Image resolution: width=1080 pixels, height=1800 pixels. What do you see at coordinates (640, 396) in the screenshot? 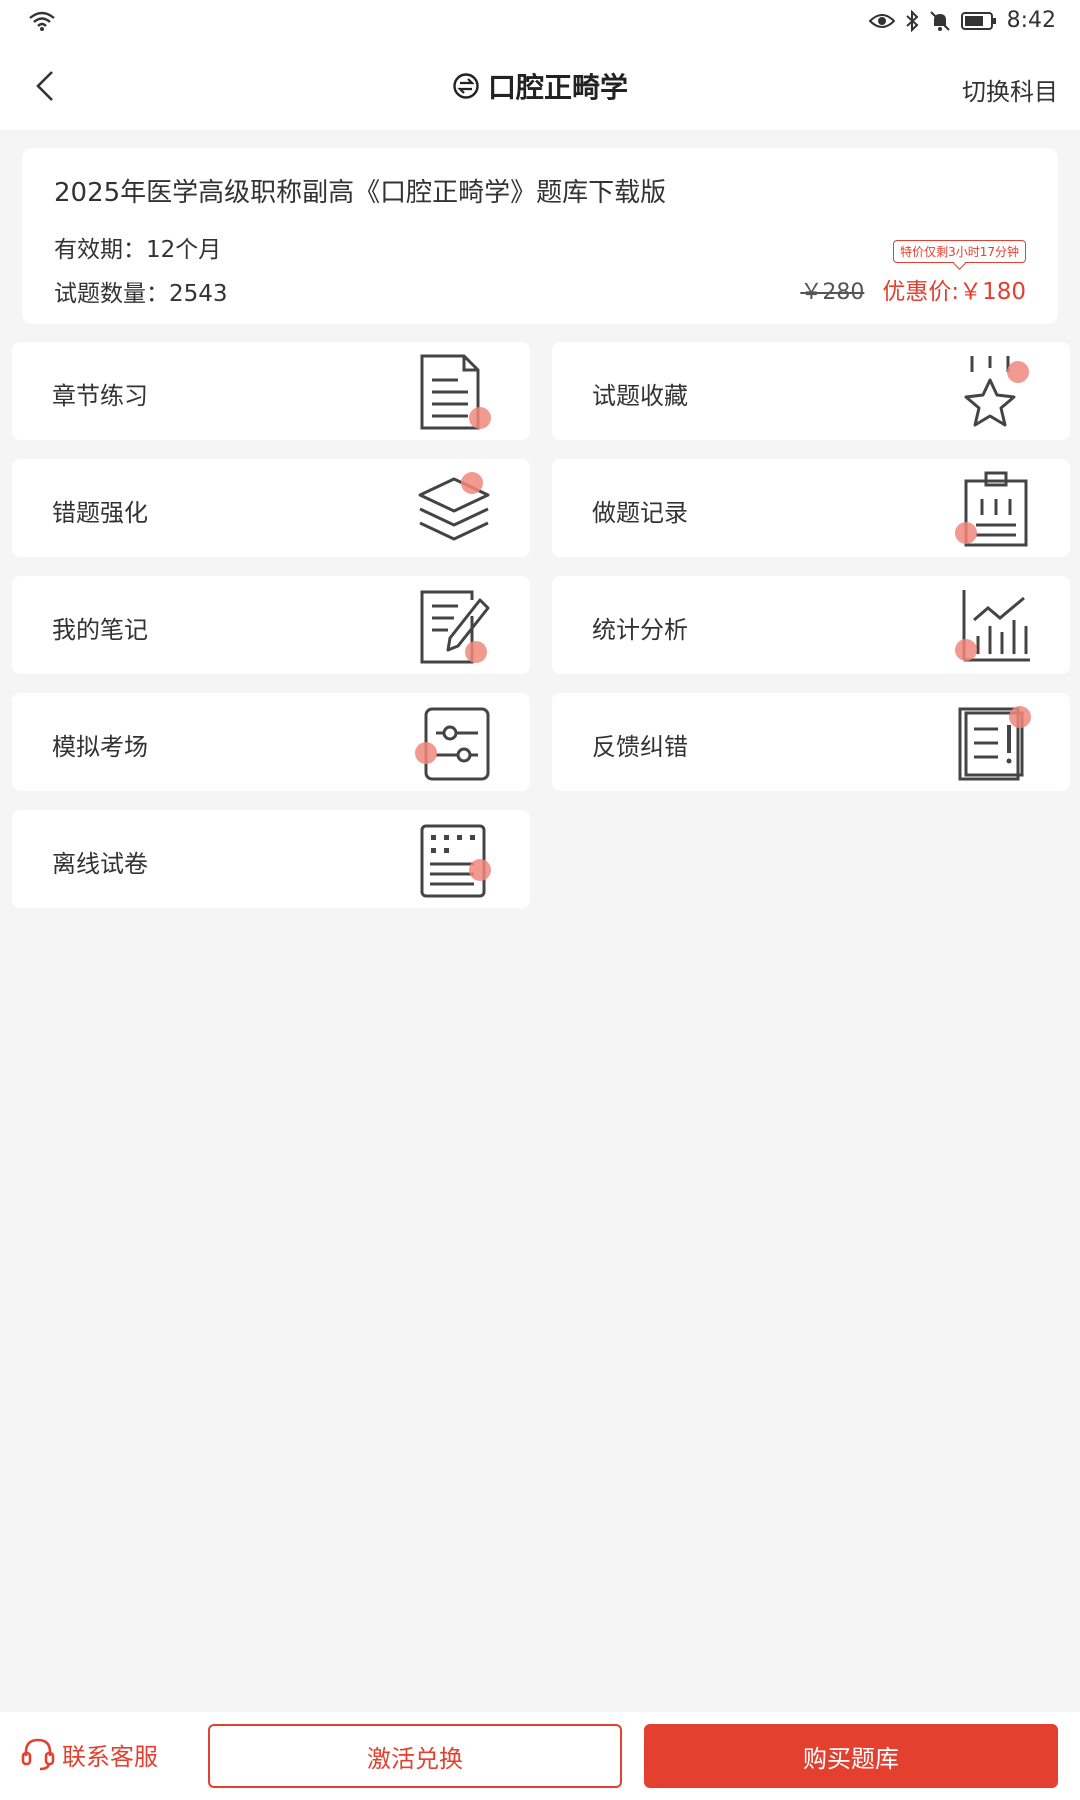
I see `tile-label: 试题收藏` at bounding box center [640, 396].